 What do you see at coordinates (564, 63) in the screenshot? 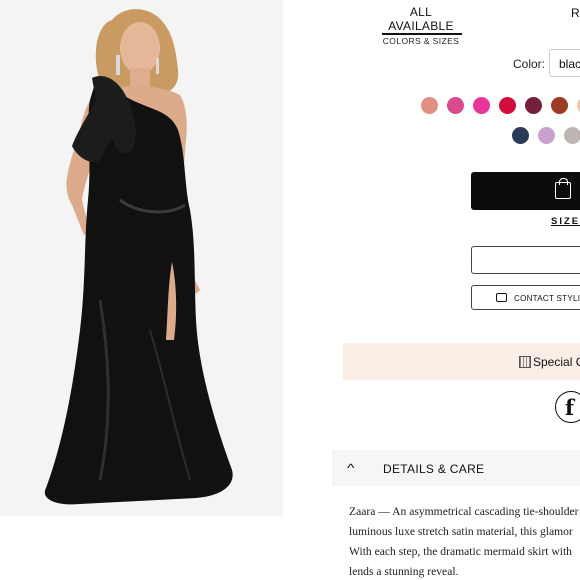
I see `color-select: blac` at bounding box center [564, 63].